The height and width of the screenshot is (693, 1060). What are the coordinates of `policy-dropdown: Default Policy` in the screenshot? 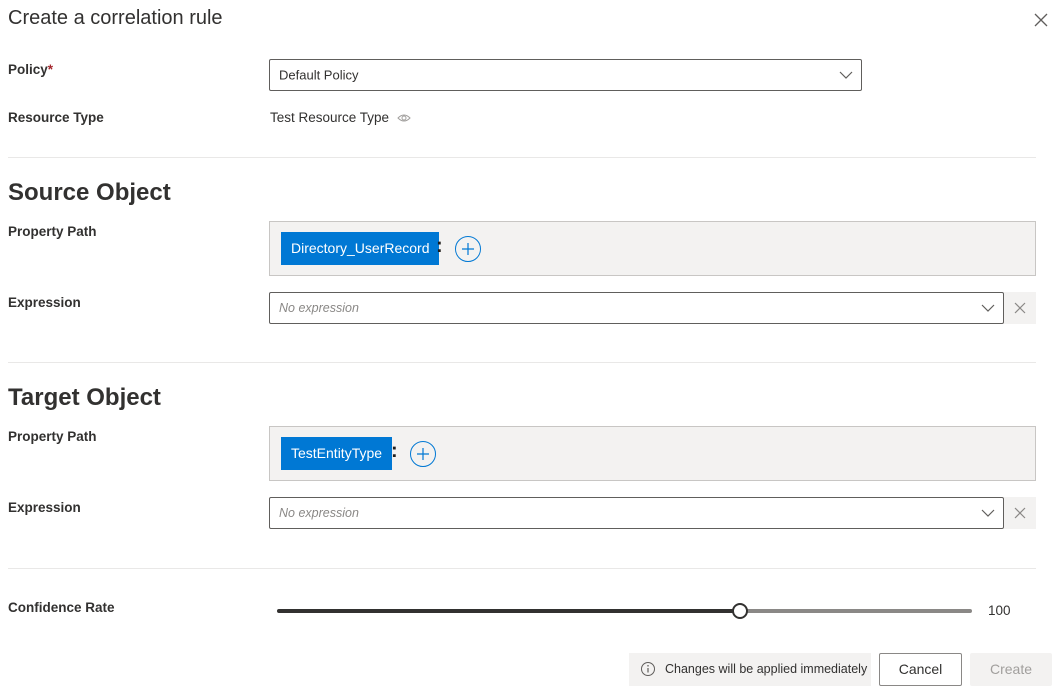 It's located at (565, 75).